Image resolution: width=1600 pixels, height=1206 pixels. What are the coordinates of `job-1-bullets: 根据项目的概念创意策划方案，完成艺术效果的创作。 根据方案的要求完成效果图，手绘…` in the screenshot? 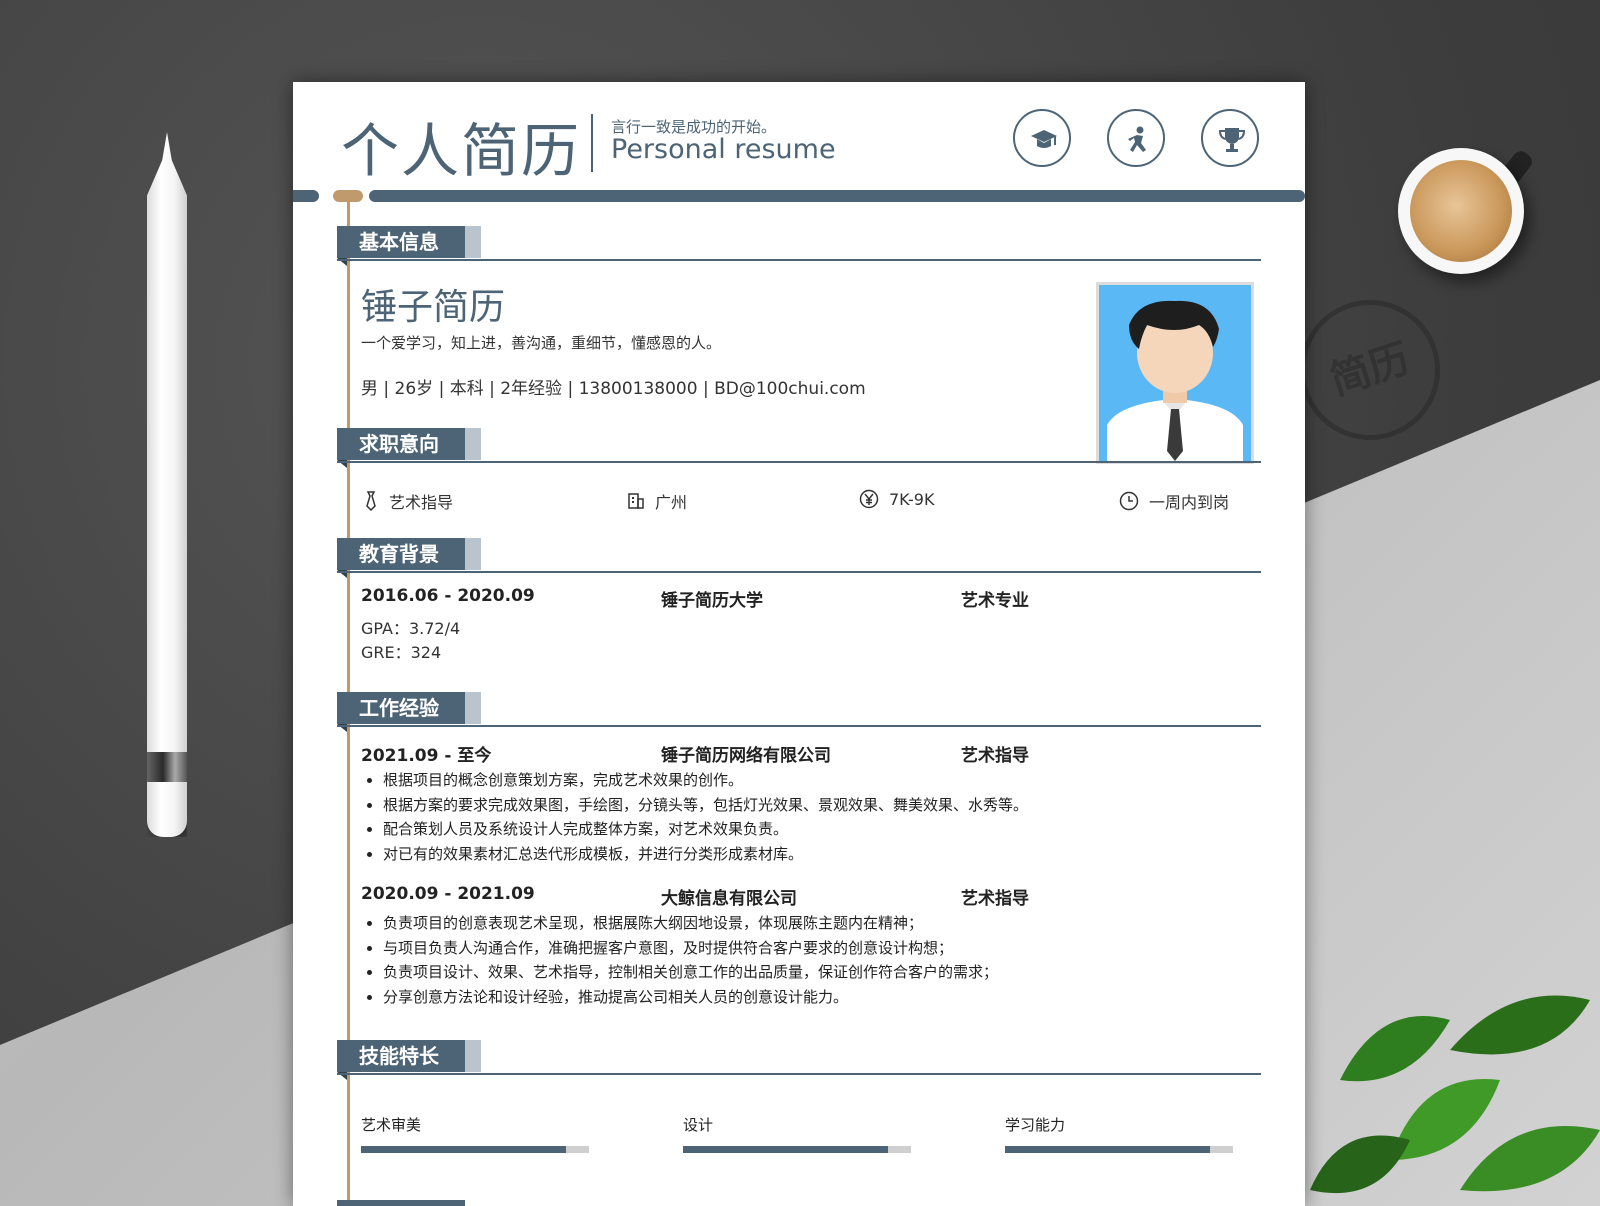 It's located at (694, 817).